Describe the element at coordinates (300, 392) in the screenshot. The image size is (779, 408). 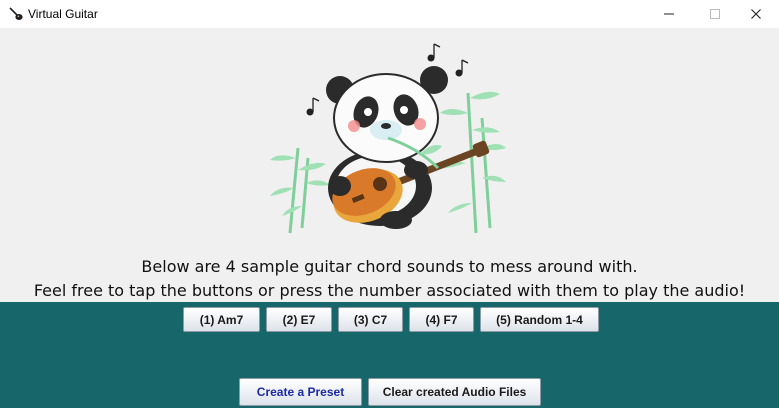
I see `create-preset-button: Create a Preset` at that location.